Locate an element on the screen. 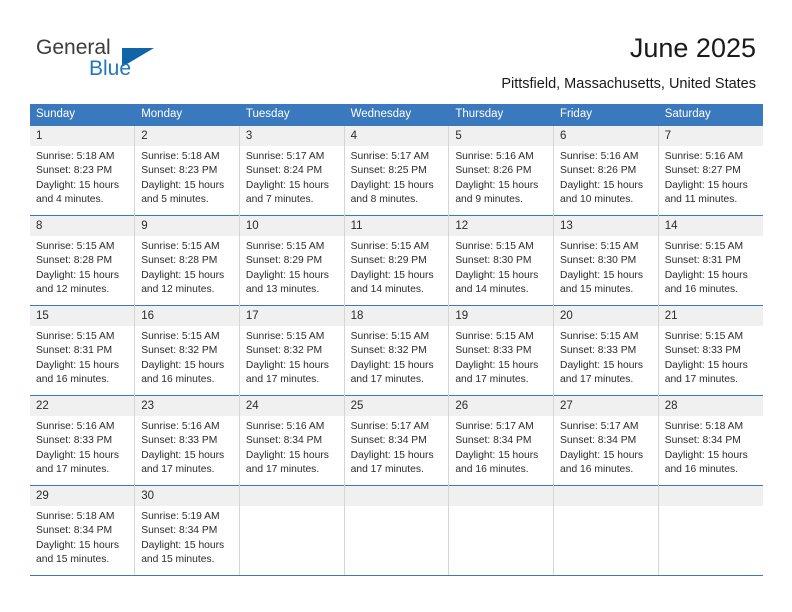 The height and width of the screenshot is (612, 792). sunset-time: Sunset: 8:29 PM is located at coordinates (284, 261).